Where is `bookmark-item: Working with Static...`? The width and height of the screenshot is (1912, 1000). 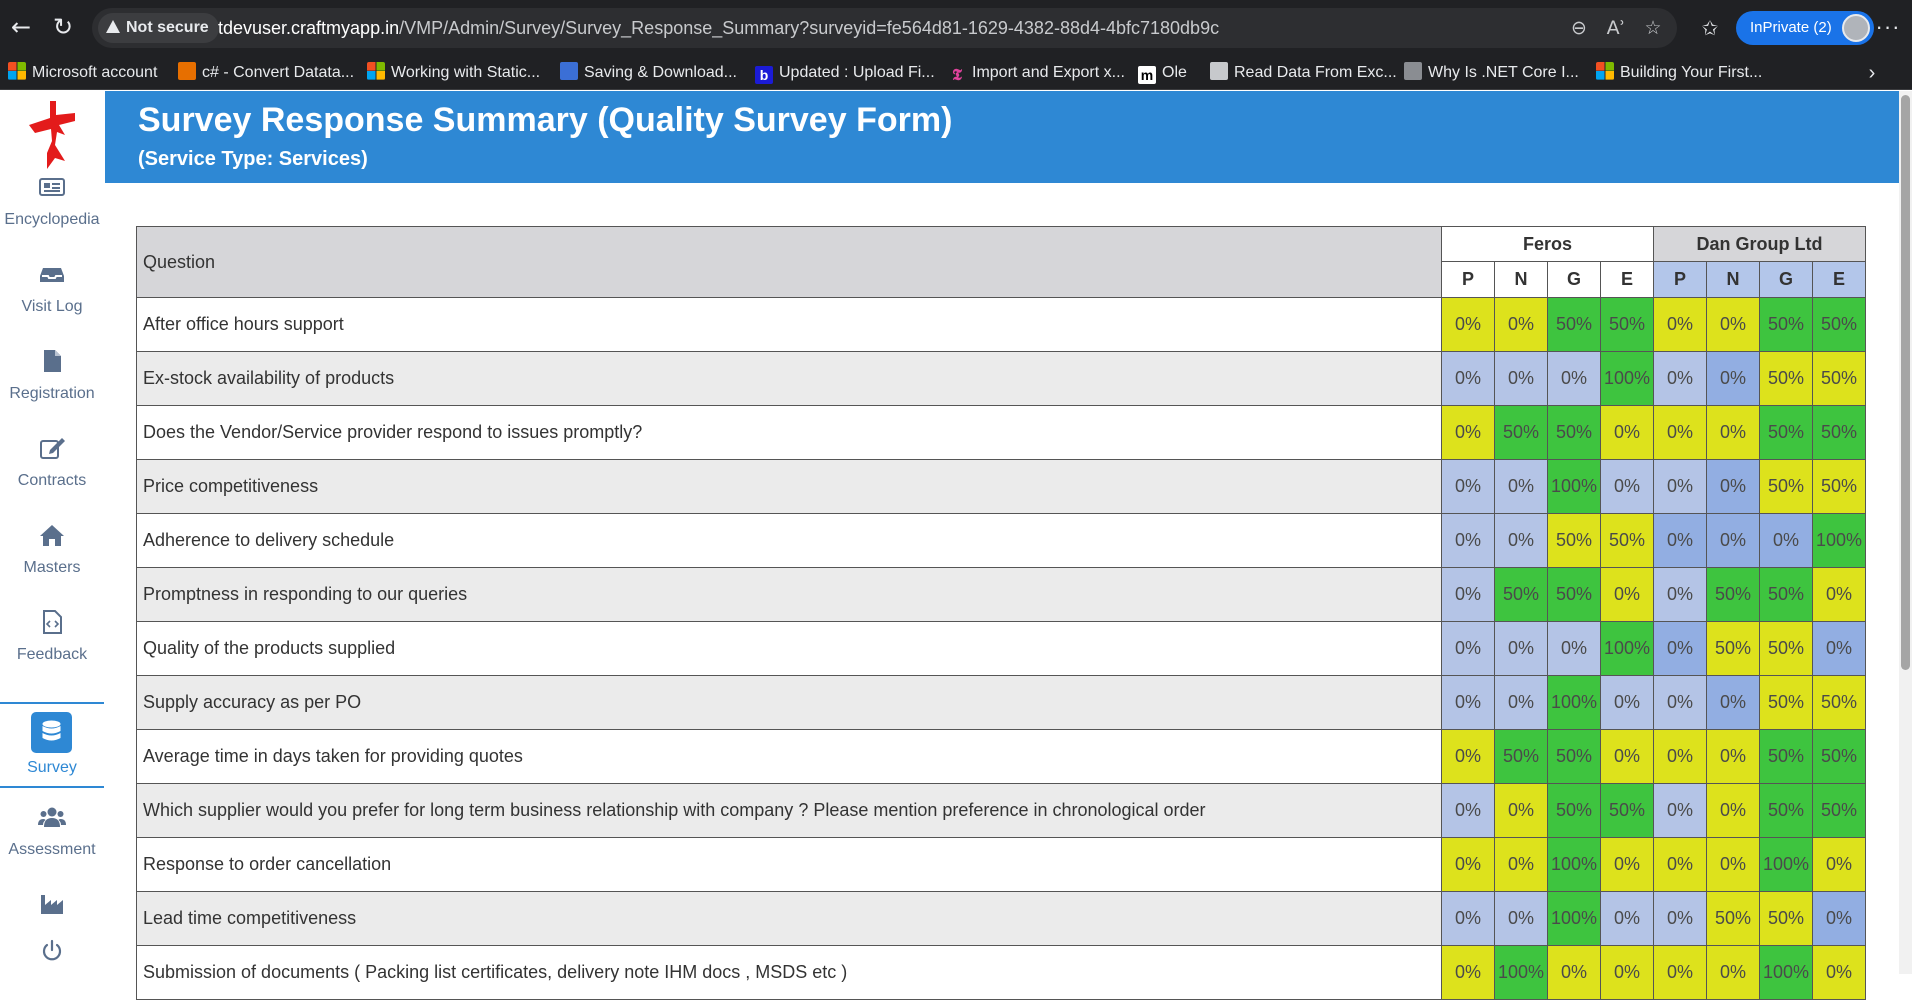 bookmark-item: Working with Static... is located at coordinates (453, 73).